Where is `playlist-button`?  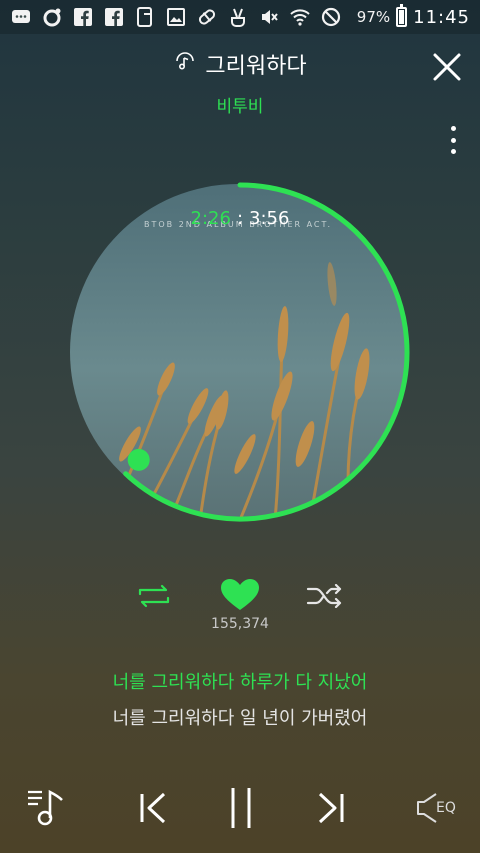
playlist-button is located at coordinates (48, 810).